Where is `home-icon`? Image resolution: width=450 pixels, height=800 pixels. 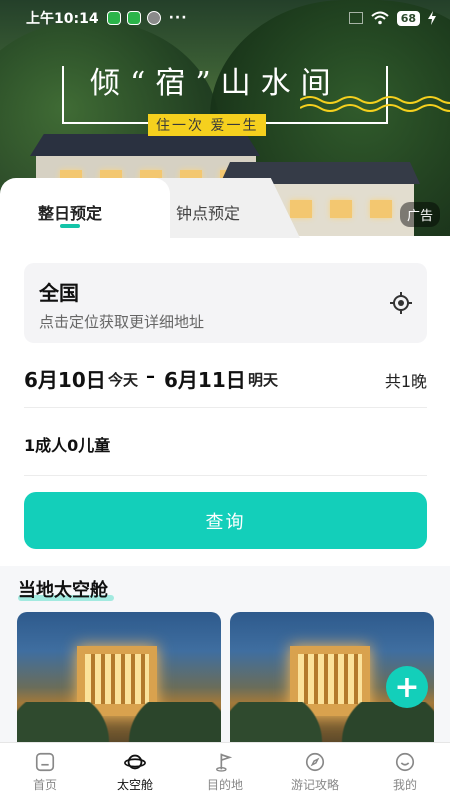 home-icon is located at coordinates (45, 762).